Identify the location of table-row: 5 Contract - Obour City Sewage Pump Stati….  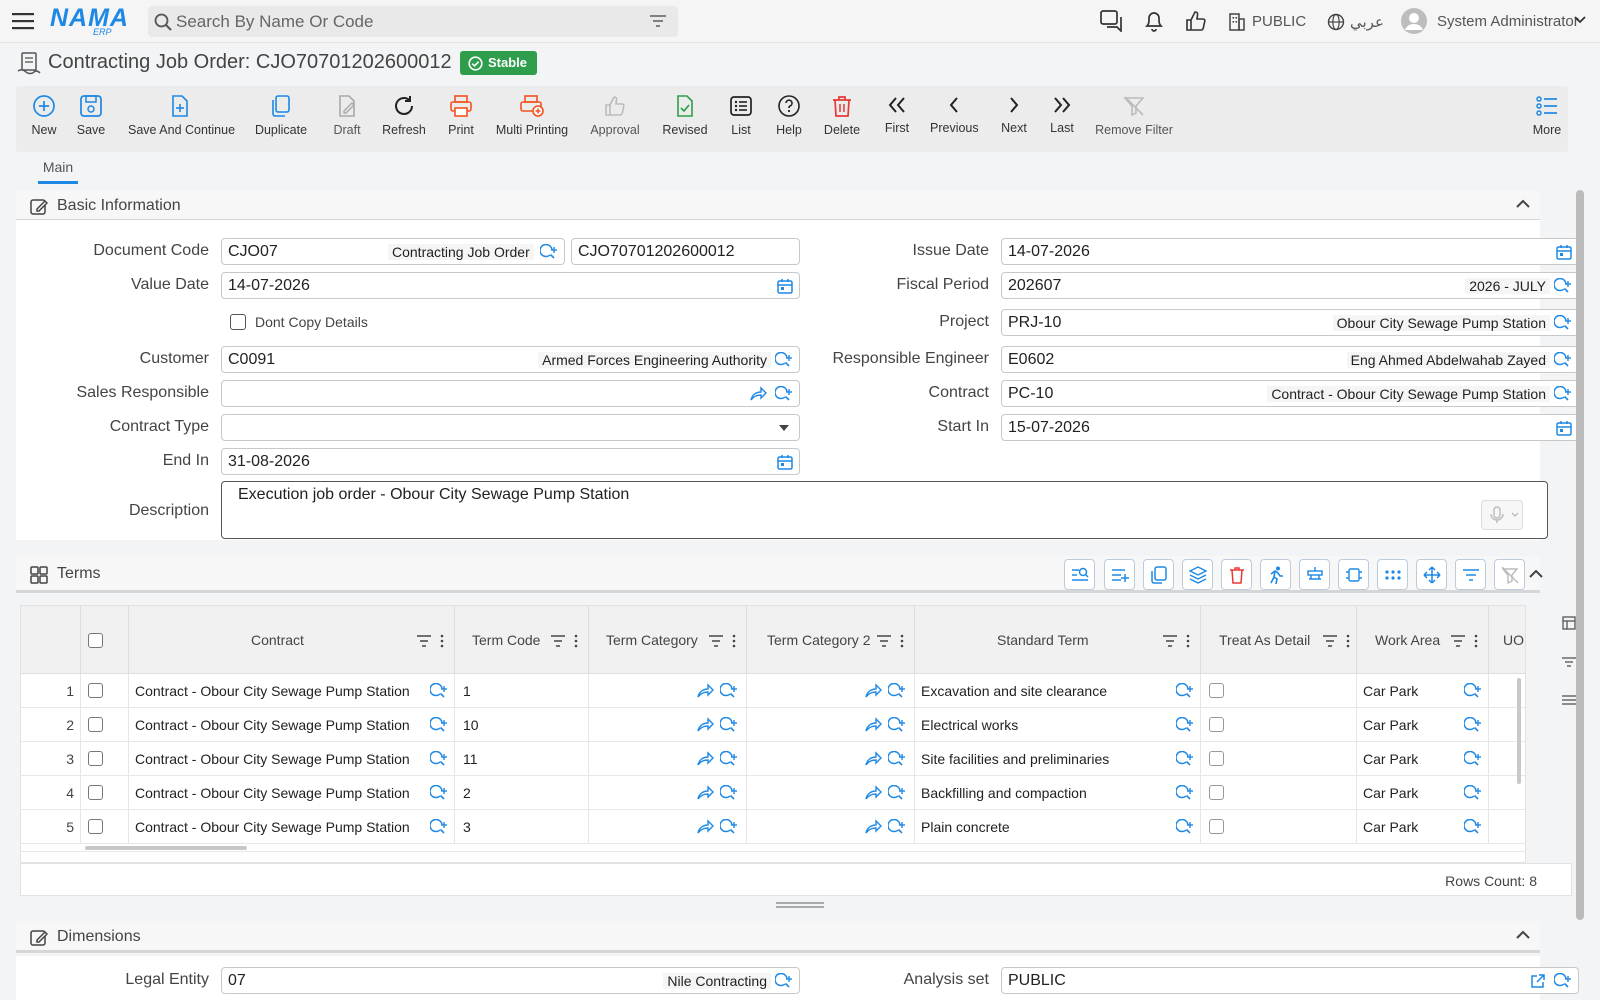
(773, 827).